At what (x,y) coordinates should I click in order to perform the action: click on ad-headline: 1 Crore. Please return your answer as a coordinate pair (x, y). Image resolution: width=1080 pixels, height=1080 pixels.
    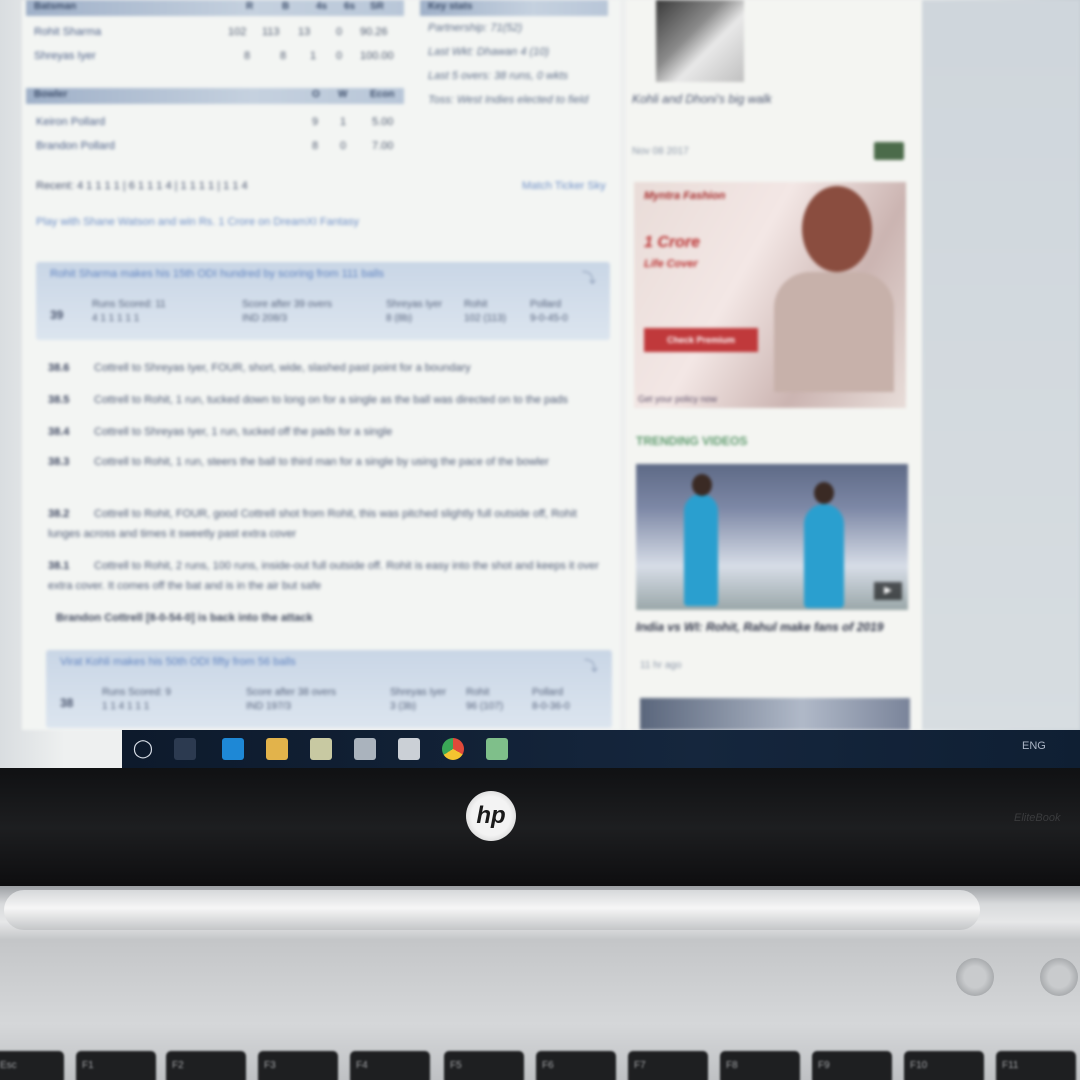
    Looking at the image, I should click on (672, 242).